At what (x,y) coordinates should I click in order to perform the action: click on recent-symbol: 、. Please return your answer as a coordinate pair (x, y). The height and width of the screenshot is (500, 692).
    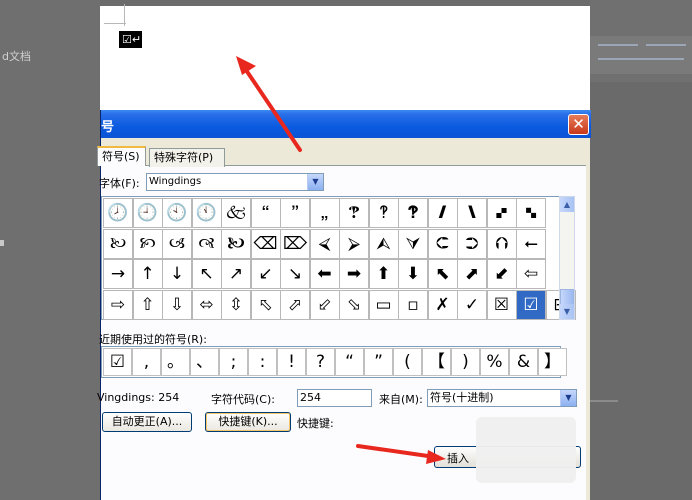
    Looking at the image, I should click on (204, 362).